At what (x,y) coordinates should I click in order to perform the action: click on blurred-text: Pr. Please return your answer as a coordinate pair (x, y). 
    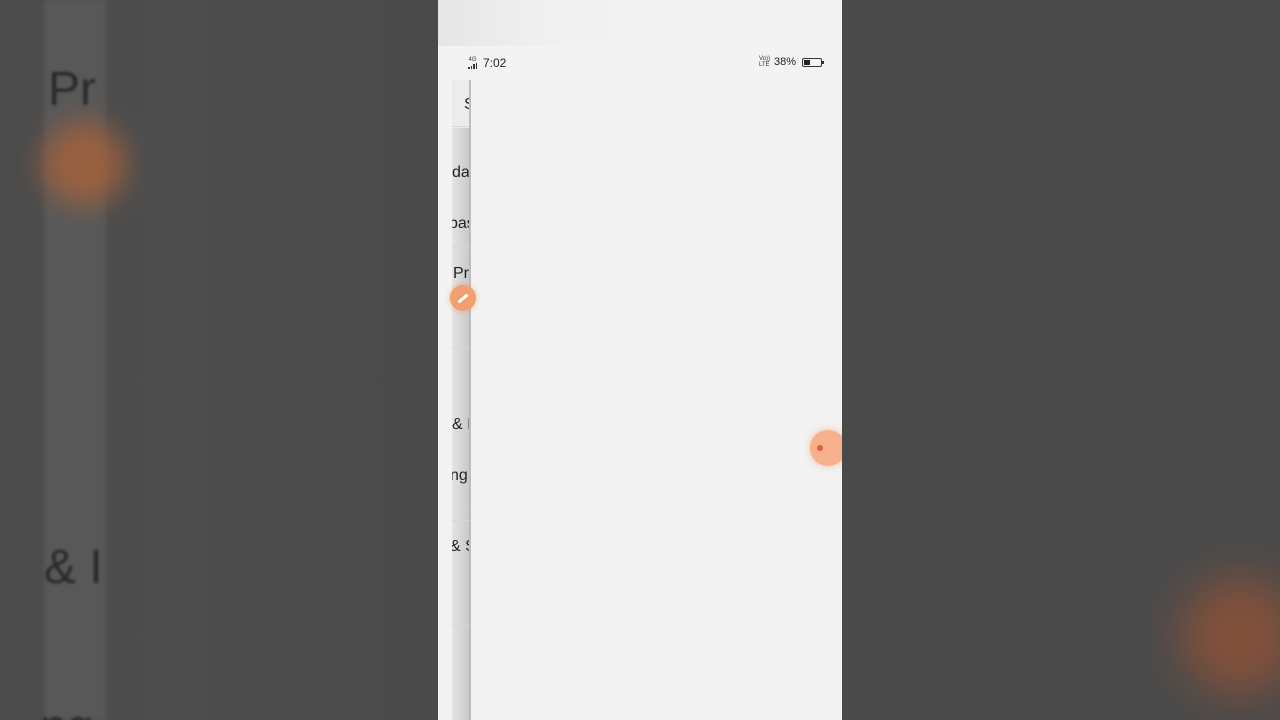
    Looking at the image, I should click on (72, 89).